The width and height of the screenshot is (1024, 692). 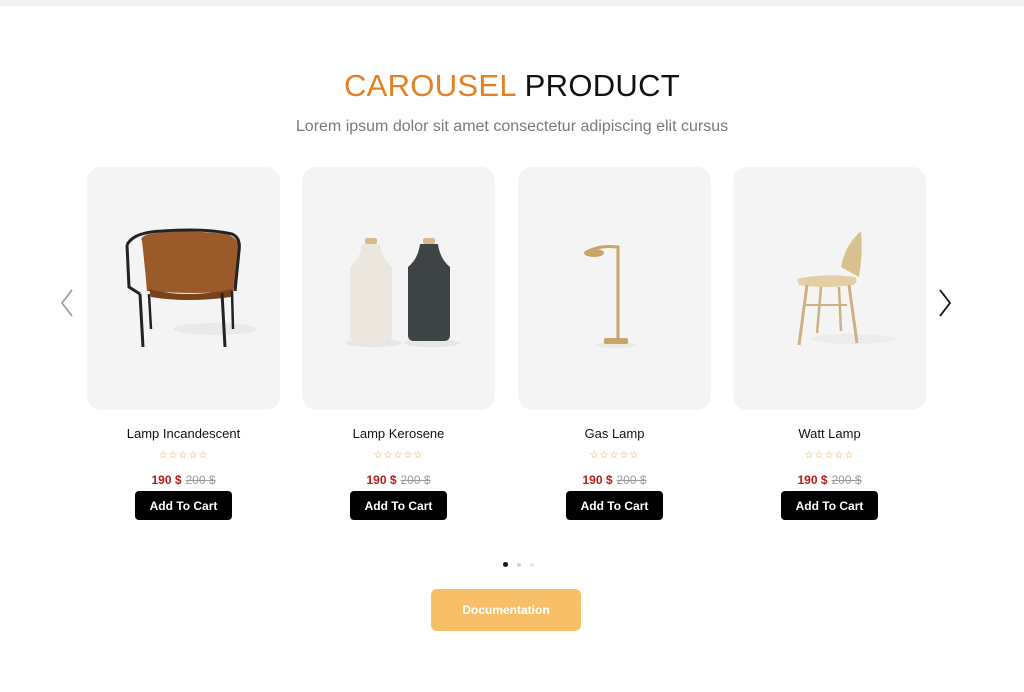 I want to click on chevron-left-icon, so click(x=66, y=303).